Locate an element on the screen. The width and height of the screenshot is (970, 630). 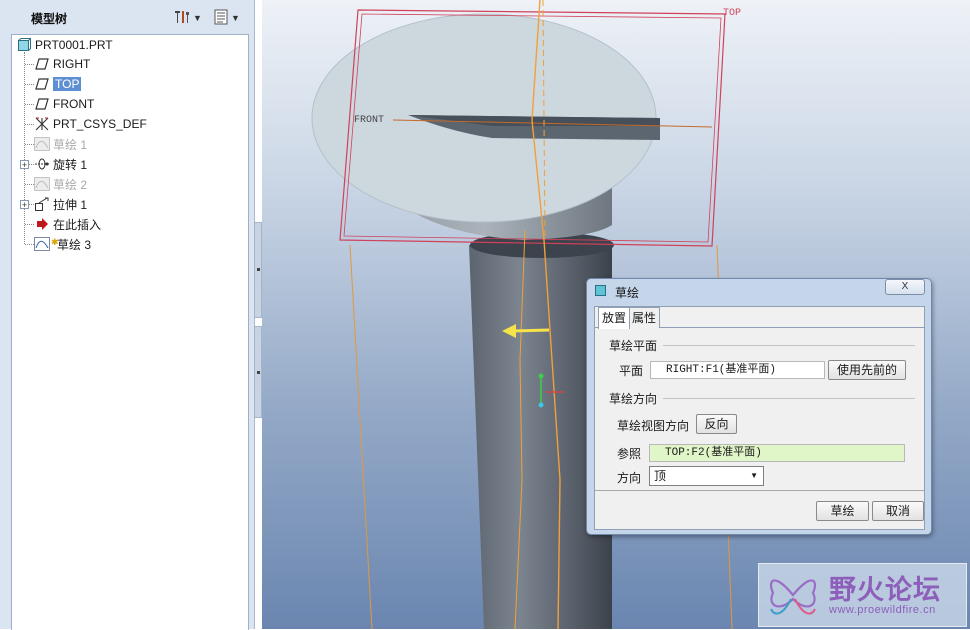
butterfly-logo-icon is located at coordinates (793, 597).